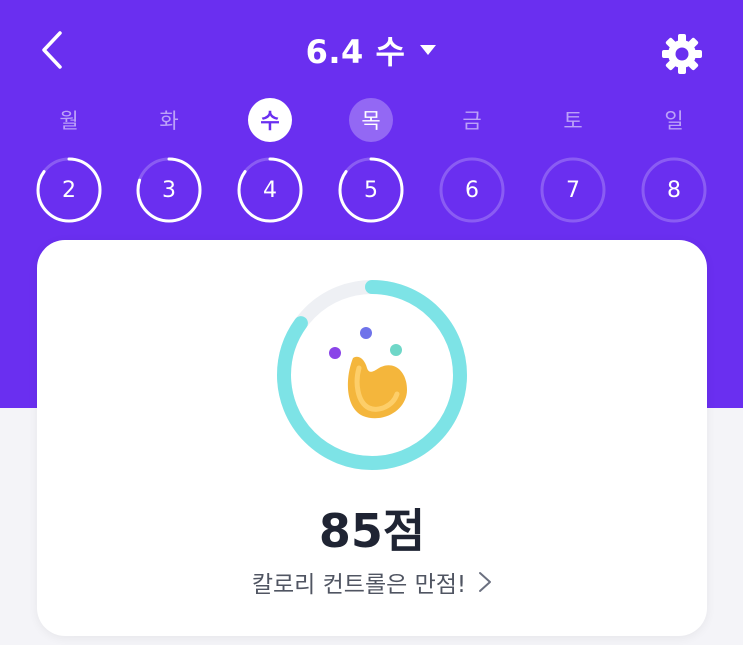 This screenshot has width=743, height=645. I want to click on chevron-right-icon, so click(485, 582).